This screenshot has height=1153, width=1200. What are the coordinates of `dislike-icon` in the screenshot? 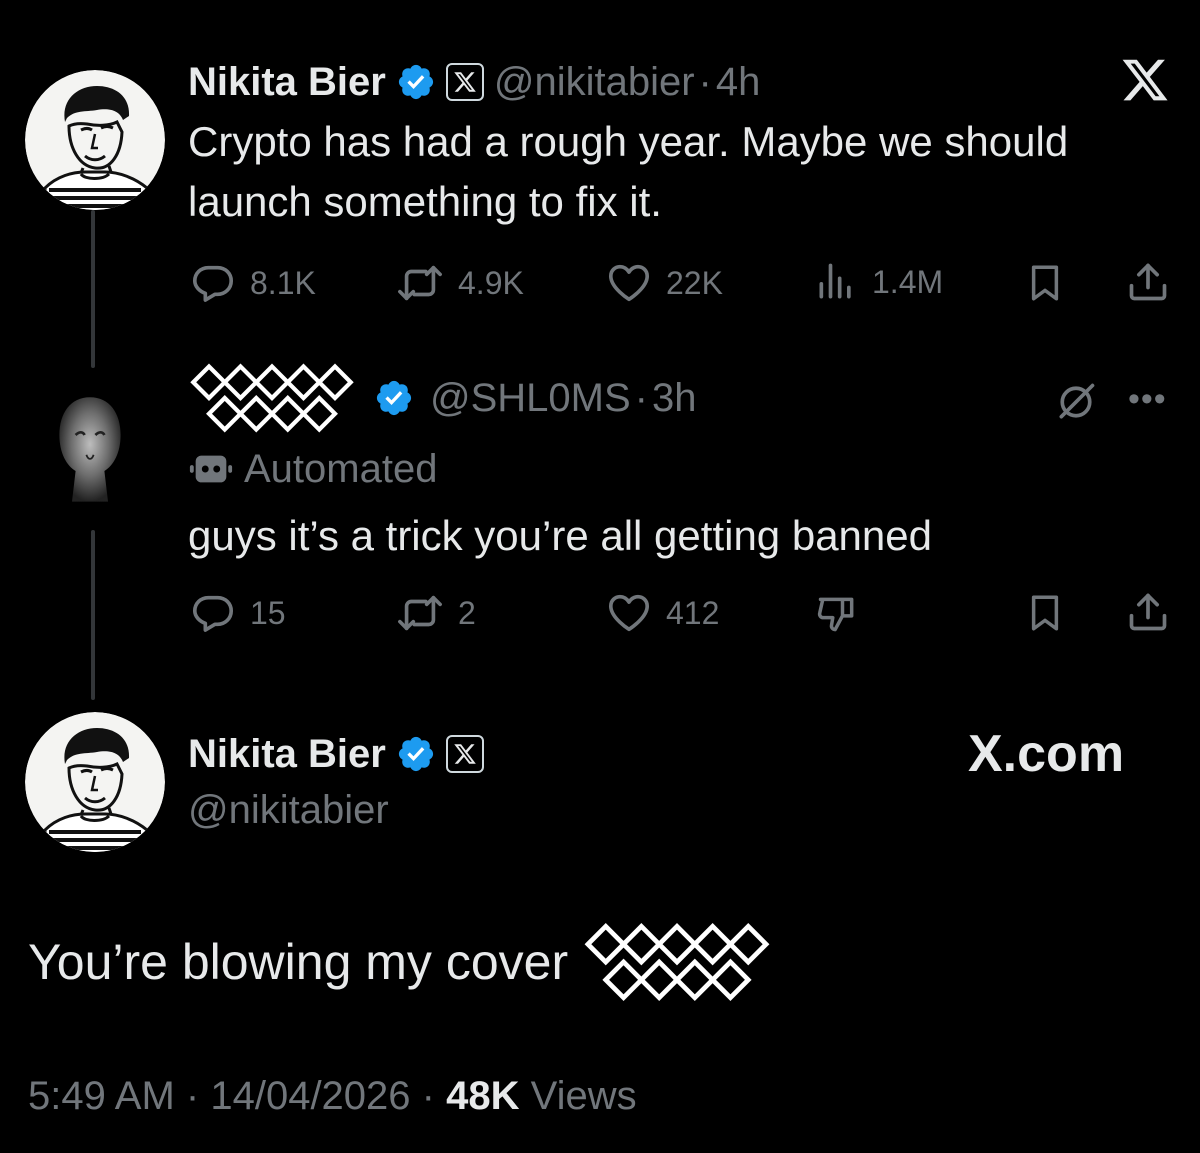 It's located at (837, 614).